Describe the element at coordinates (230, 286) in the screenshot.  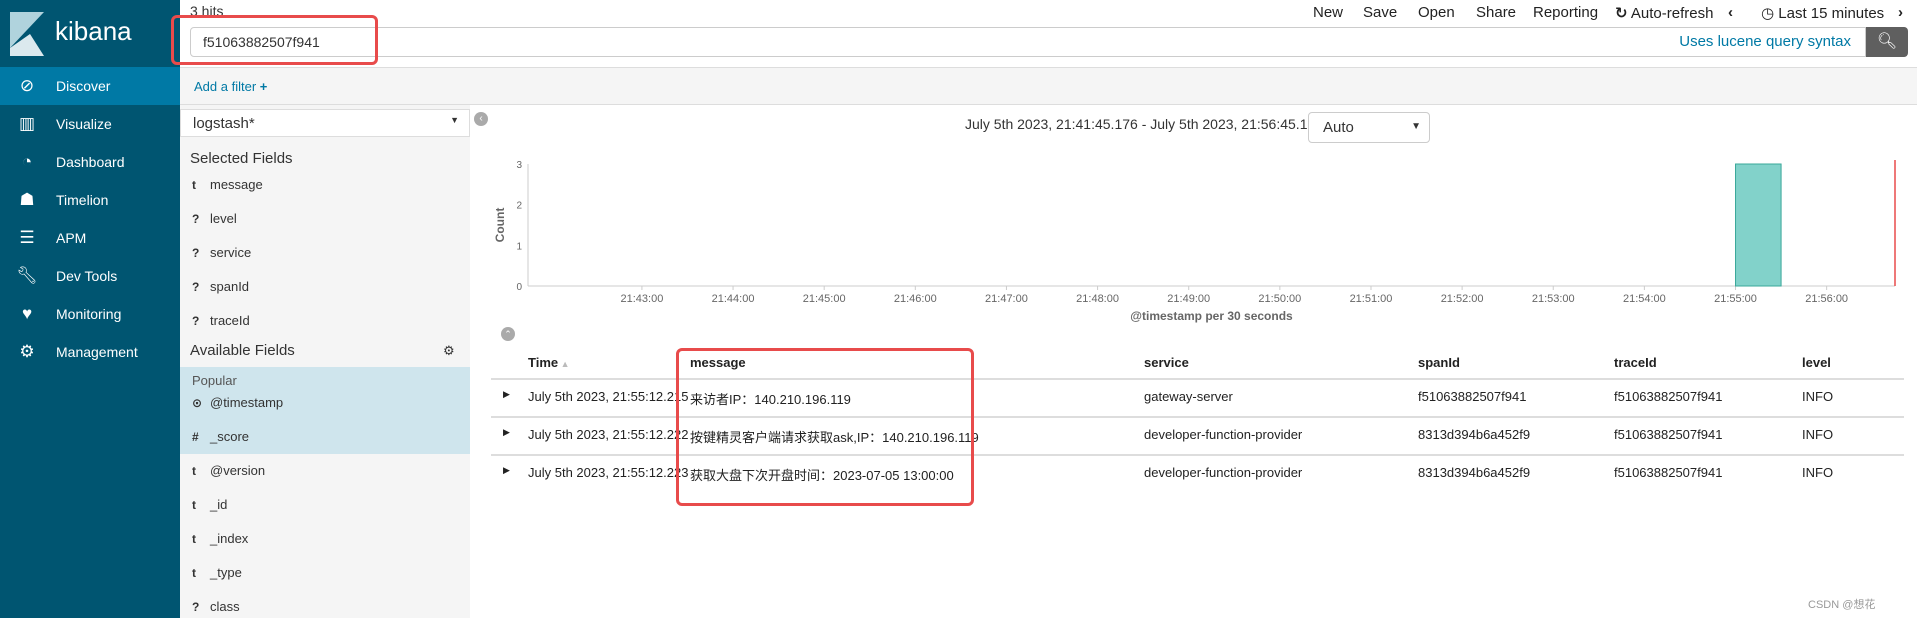
I see `field-name: spanId` at that location.